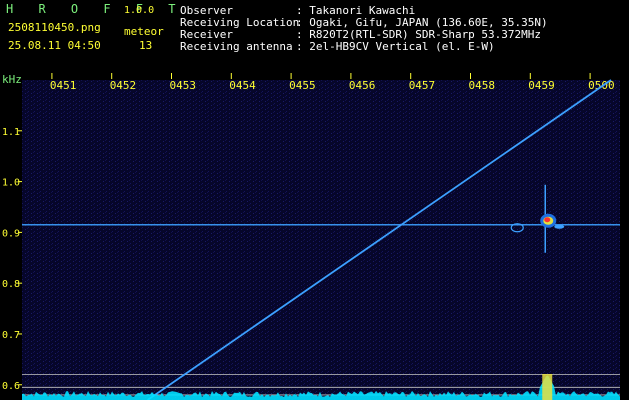 This screenshot has width=629, height=400. I want to click on x-tick-label: 0459, so click(541, 85).